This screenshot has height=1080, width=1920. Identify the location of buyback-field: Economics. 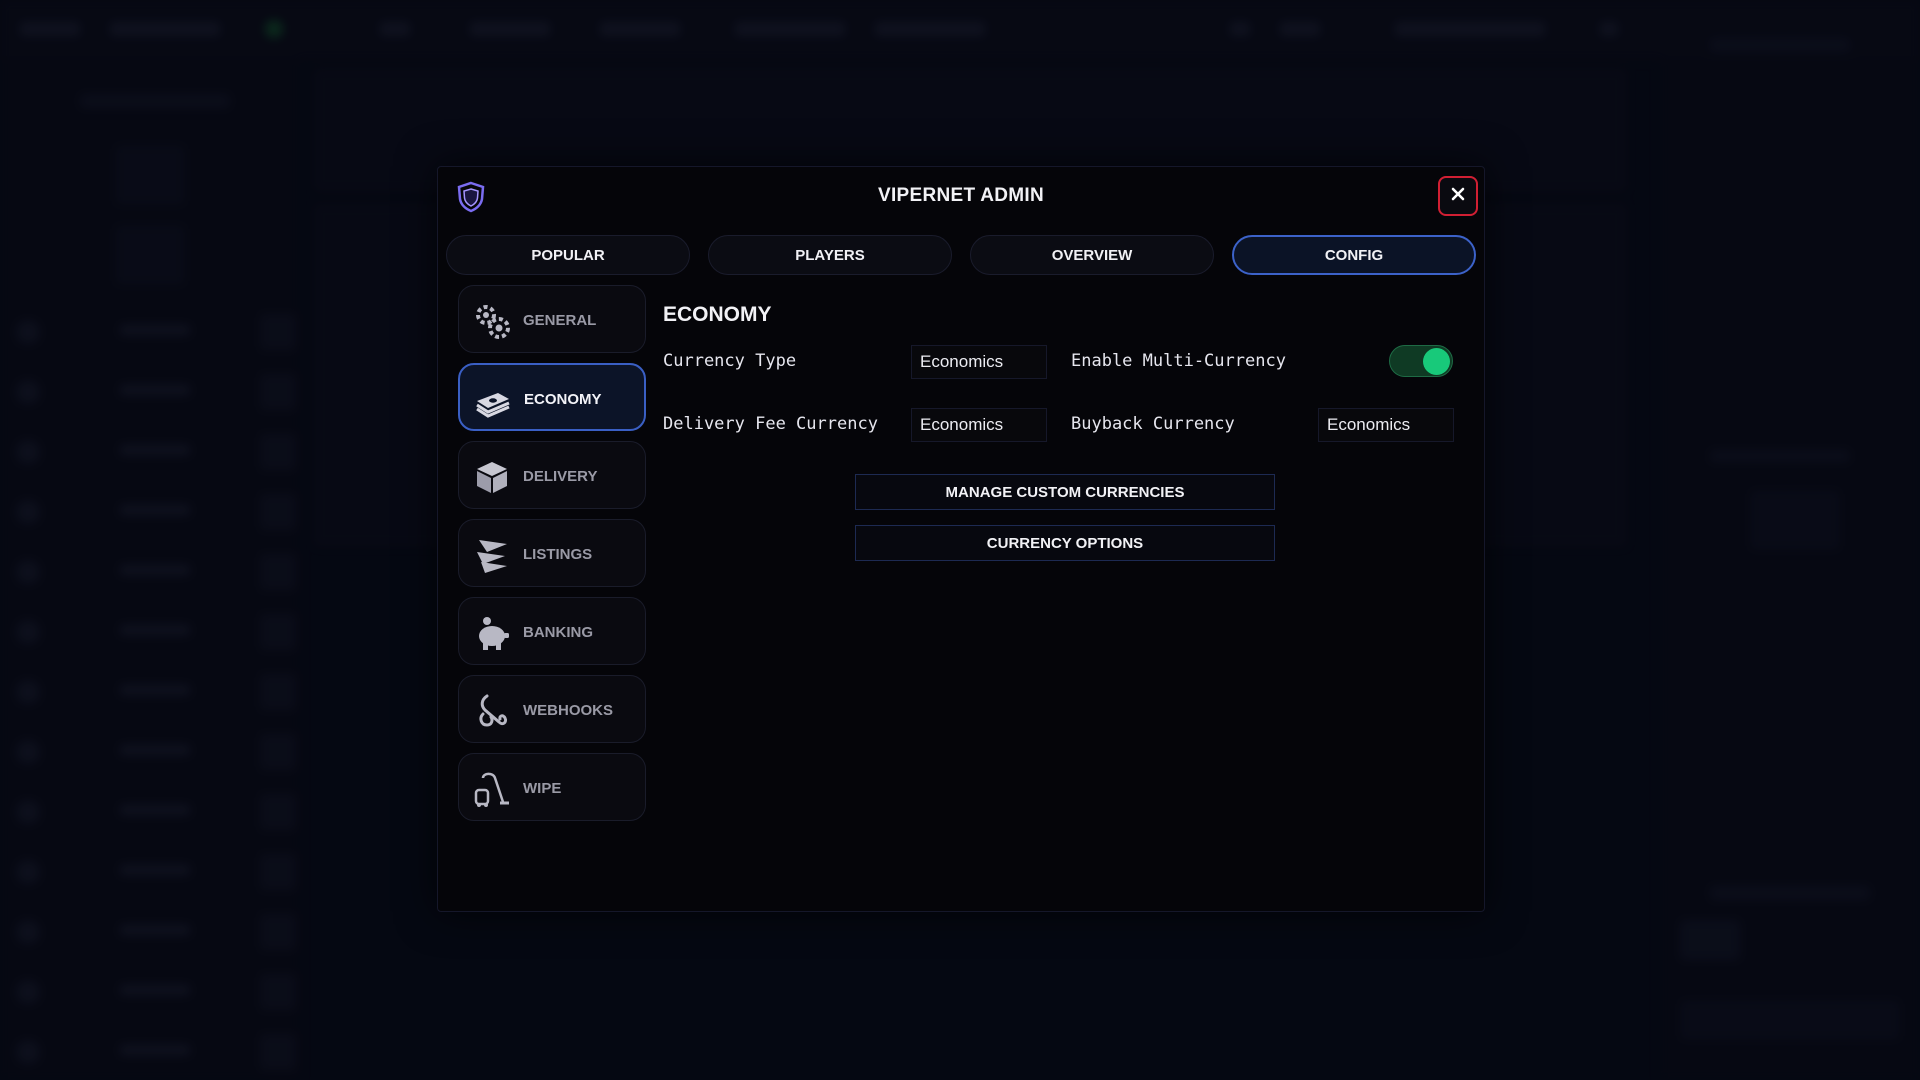
(1386, 425).